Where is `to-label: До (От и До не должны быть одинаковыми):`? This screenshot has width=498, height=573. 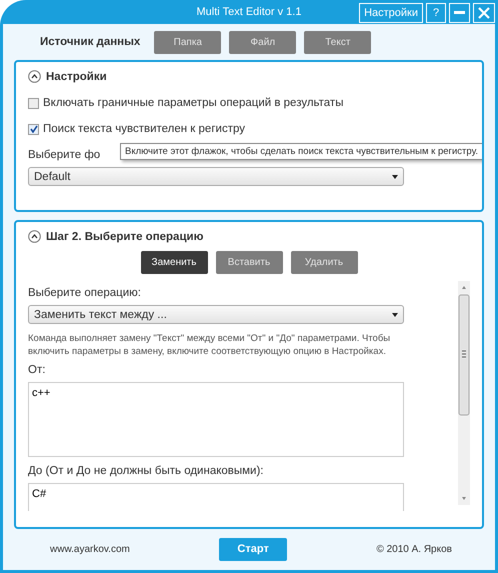 to-label: До (От и До не должны быть одинаковыми): is located at coordinates (146, 471).